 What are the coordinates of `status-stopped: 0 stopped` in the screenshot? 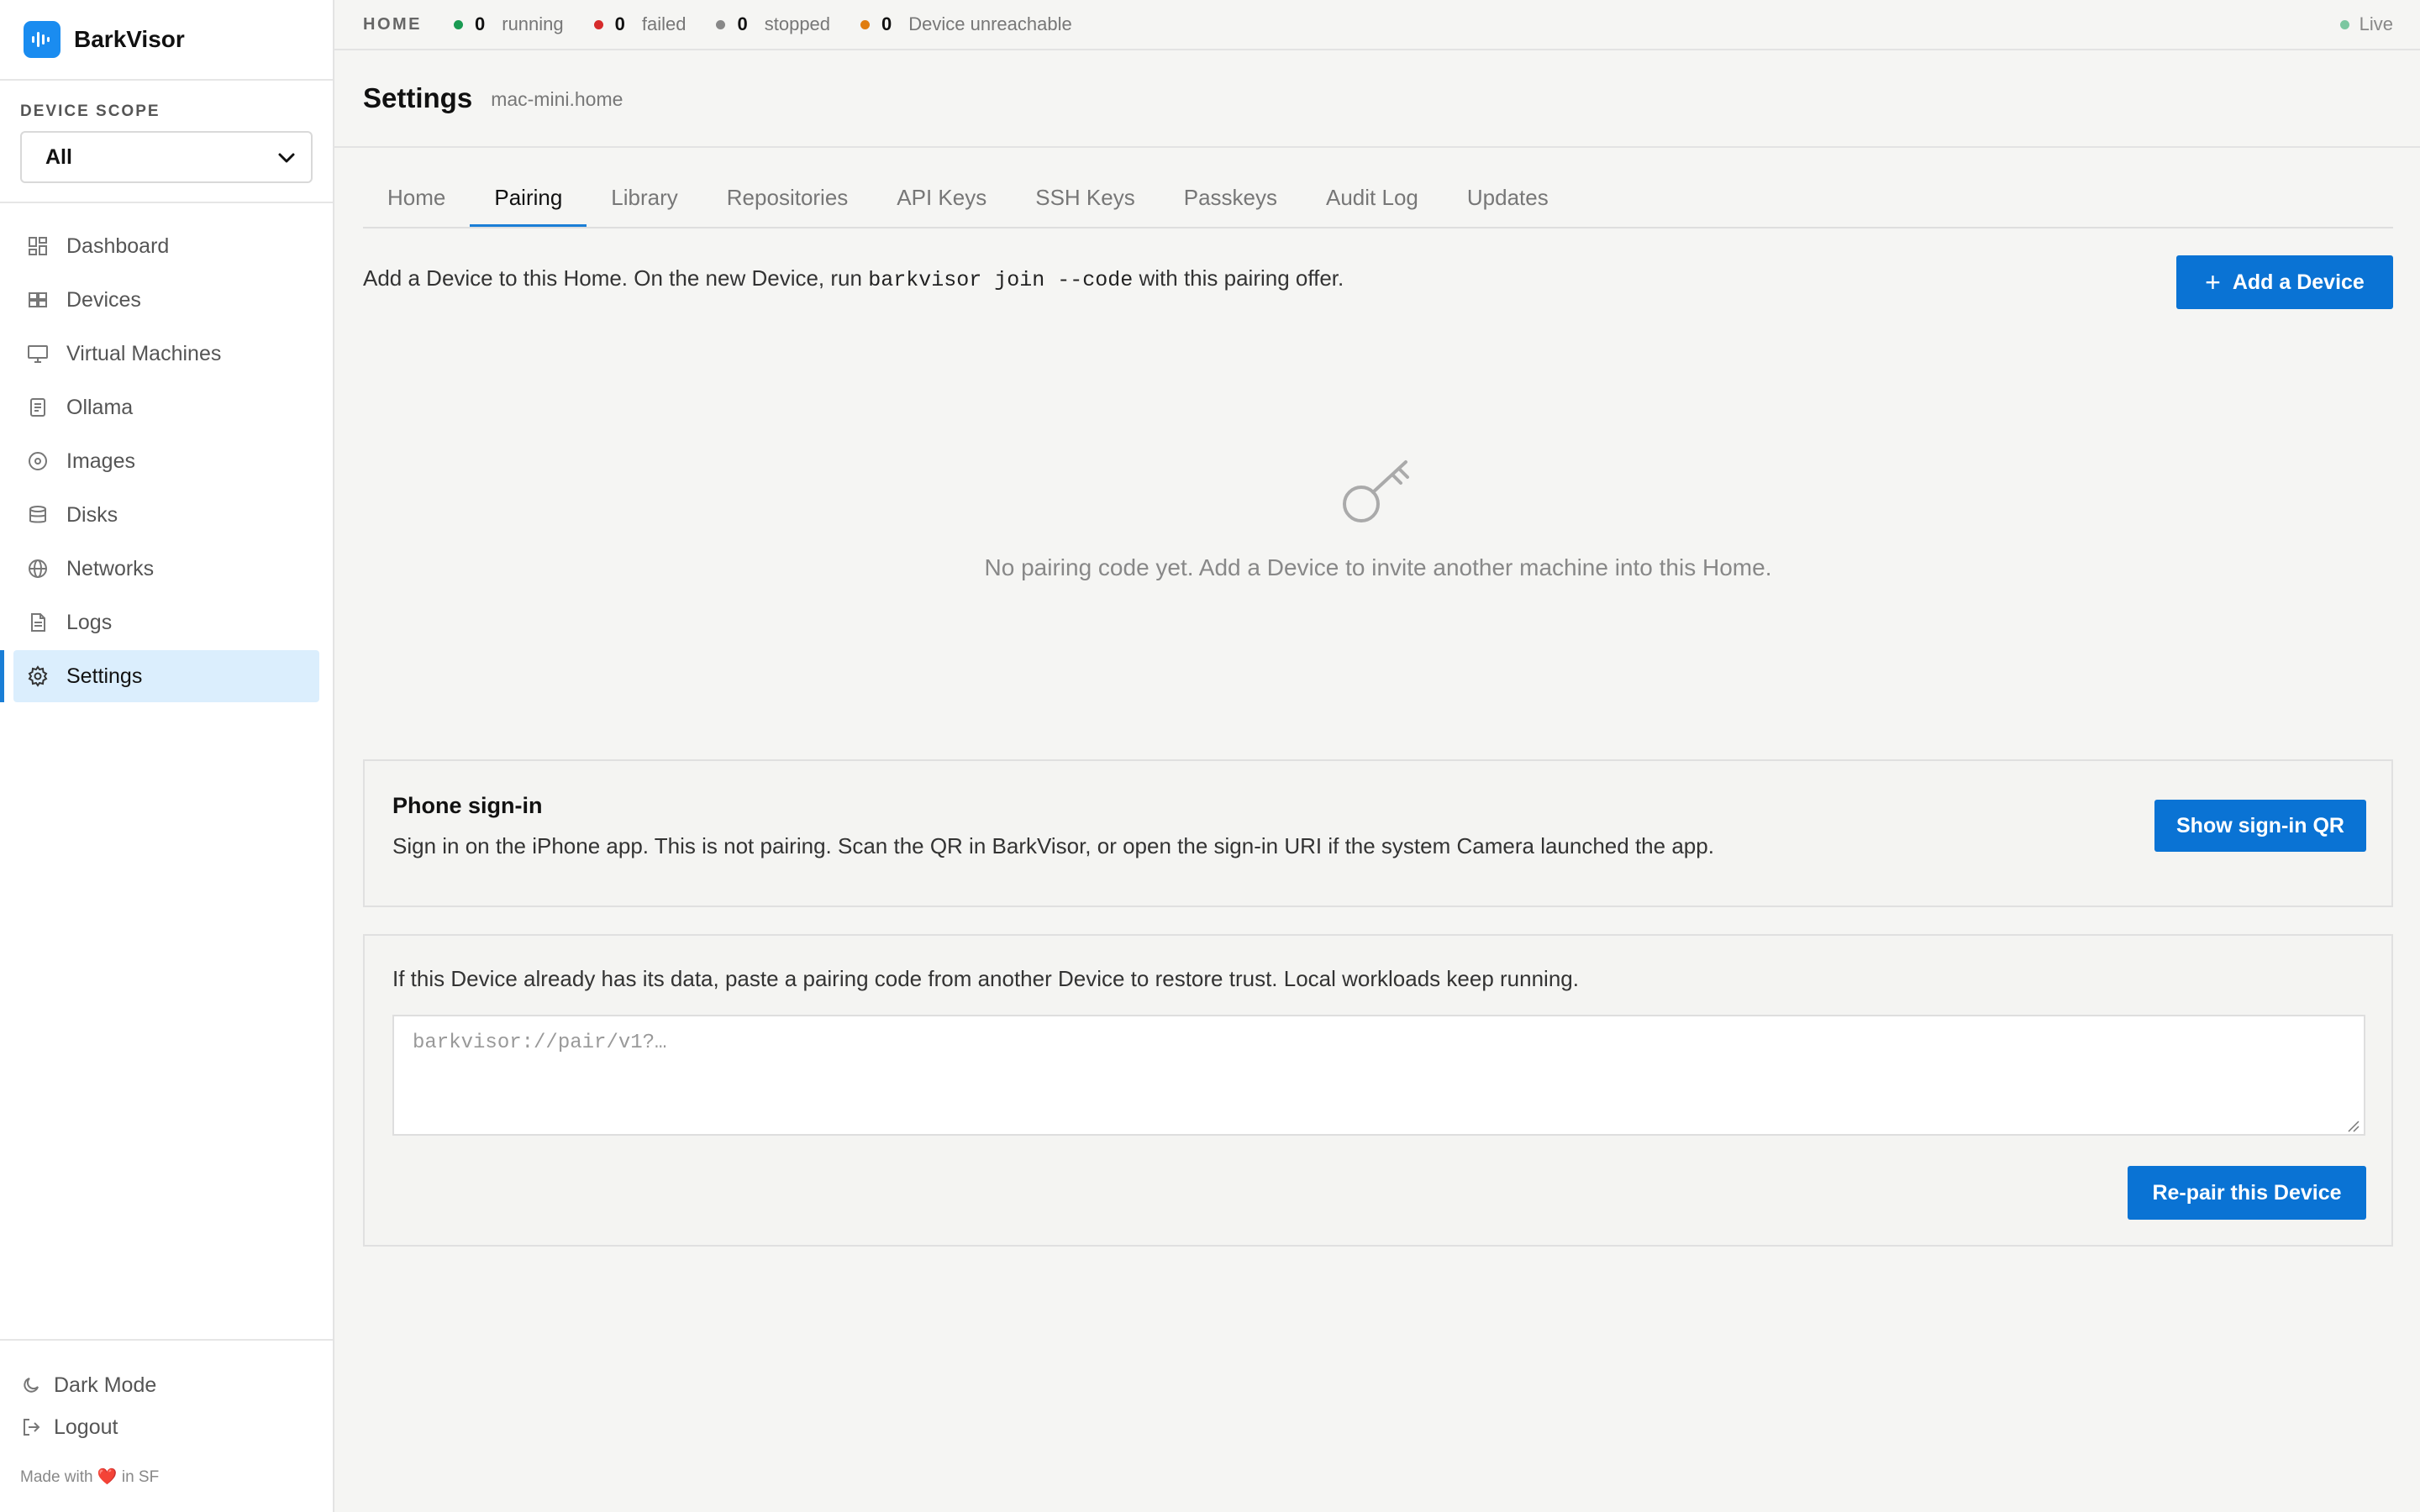 It's located at (773, 24).